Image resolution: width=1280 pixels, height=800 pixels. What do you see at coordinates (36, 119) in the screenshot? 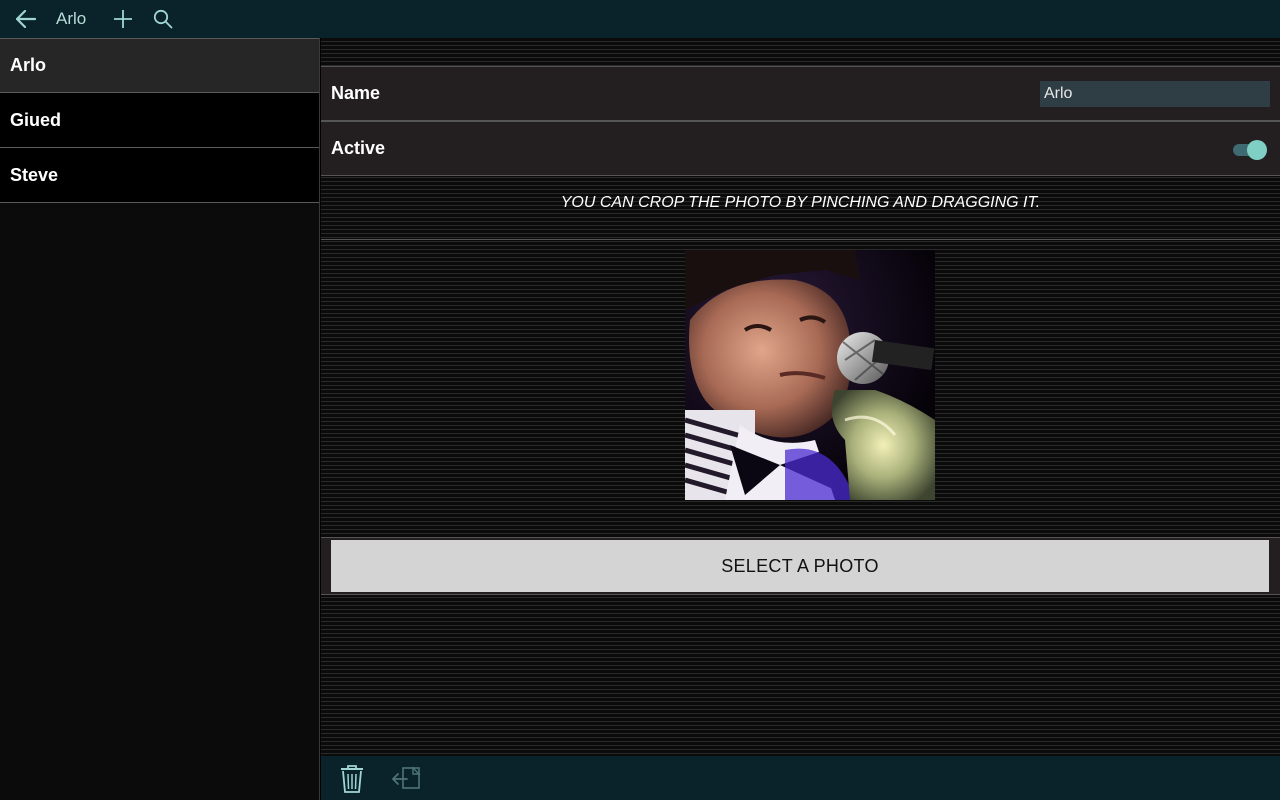
I see `sidebar-item-label: Giued` at bounding box center [36, 119].